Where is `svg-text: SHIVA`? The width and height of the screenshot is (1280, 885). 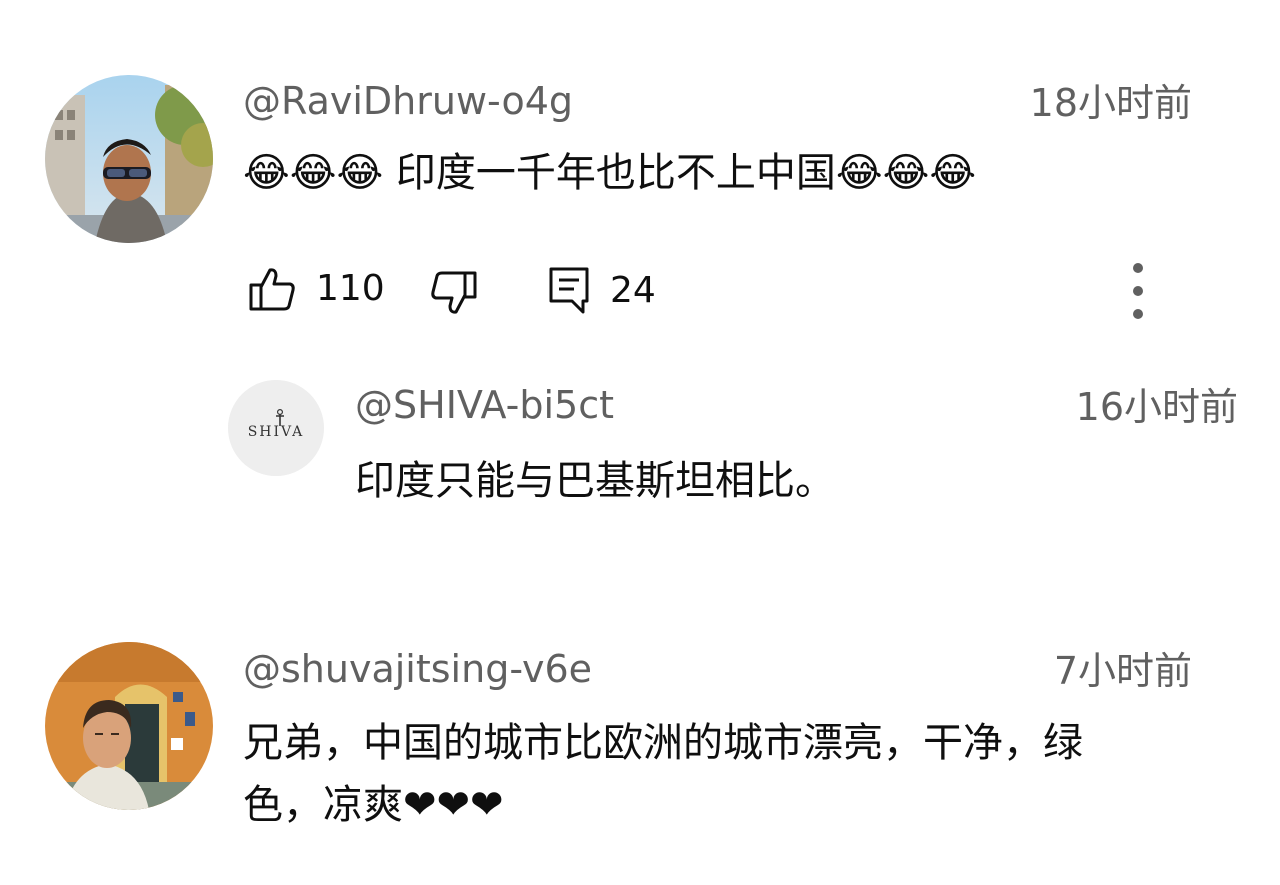 svg-text: SHIVA is located at coordinates (276, 432).